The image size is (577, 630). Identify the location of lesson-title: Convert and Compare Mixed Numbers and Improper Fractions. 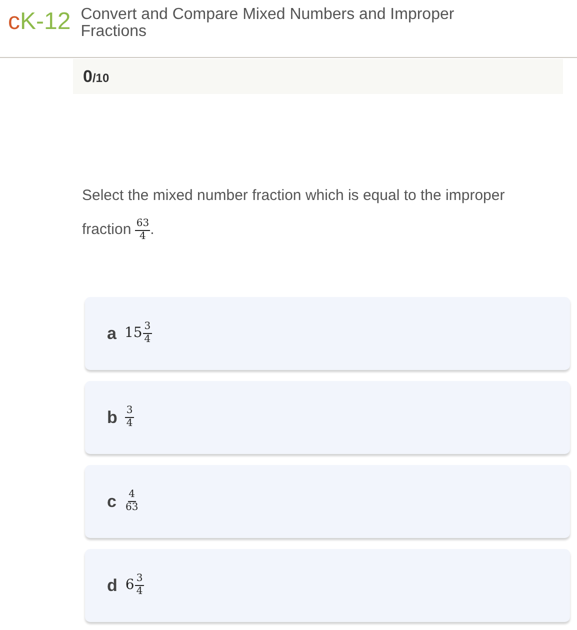
(268, 23).